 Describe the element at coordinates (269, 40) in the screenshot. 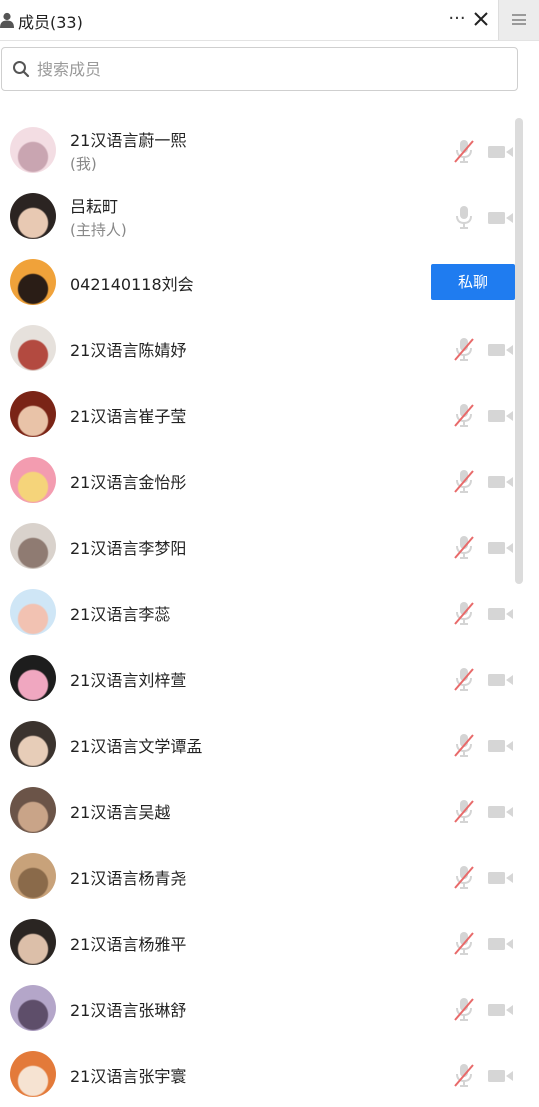

I see `header-divider` at that location.